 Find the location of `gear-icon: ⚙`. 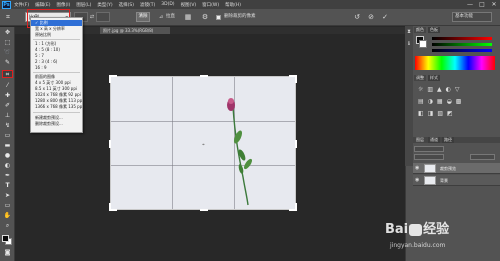

gear-icon: ⚙ is located at coordinates (205, 17).